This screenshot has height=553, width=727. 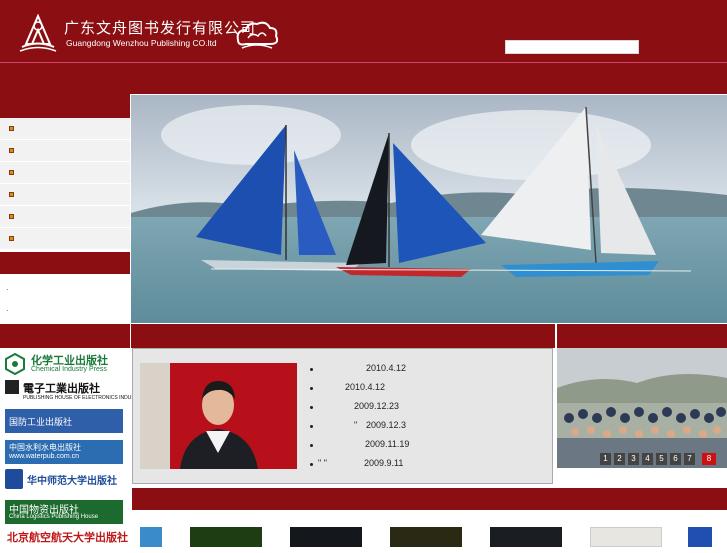 I want to click on company-name-english: Guangdong Wenzhou Publishing CO.ltd, so click(x=141, y=43).